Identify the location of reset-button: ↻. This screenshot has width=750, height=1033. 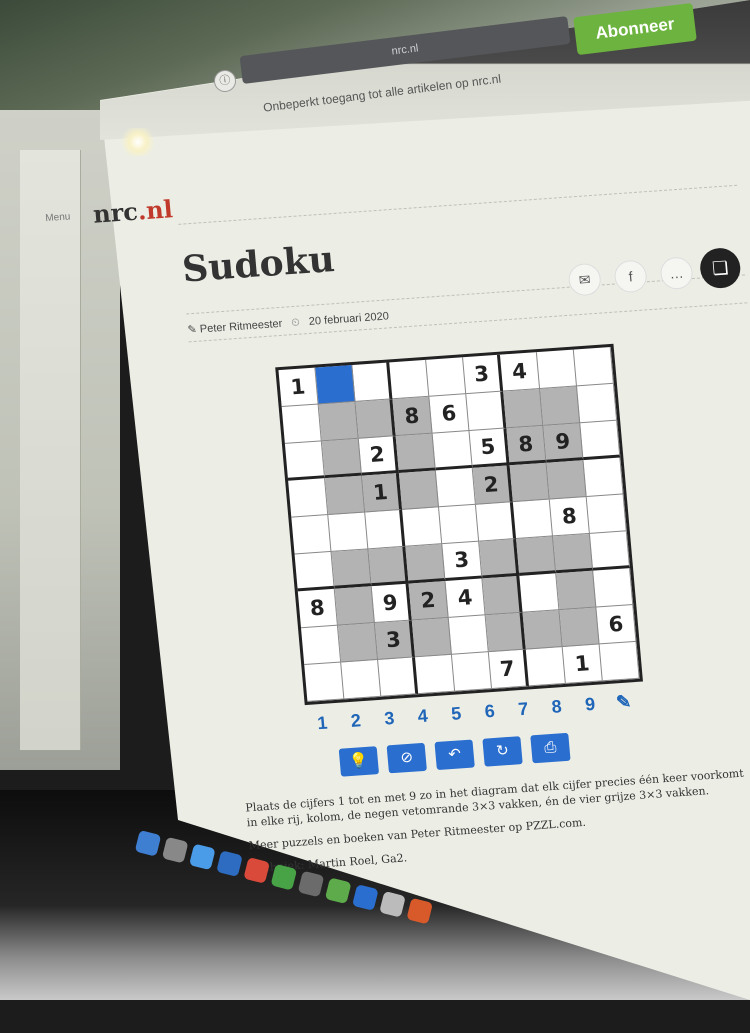
(502, 751).